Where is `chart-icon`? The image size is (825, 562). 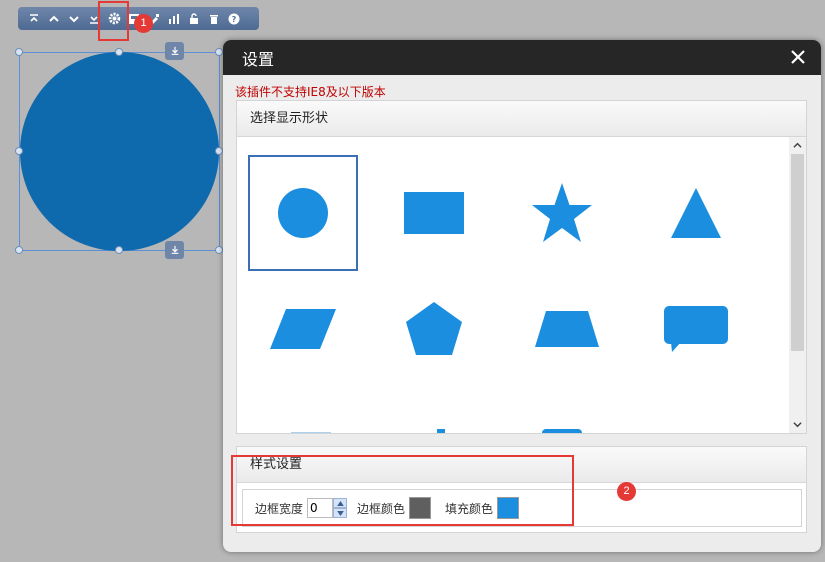
chart-icon is located at coordinates (174, 18).